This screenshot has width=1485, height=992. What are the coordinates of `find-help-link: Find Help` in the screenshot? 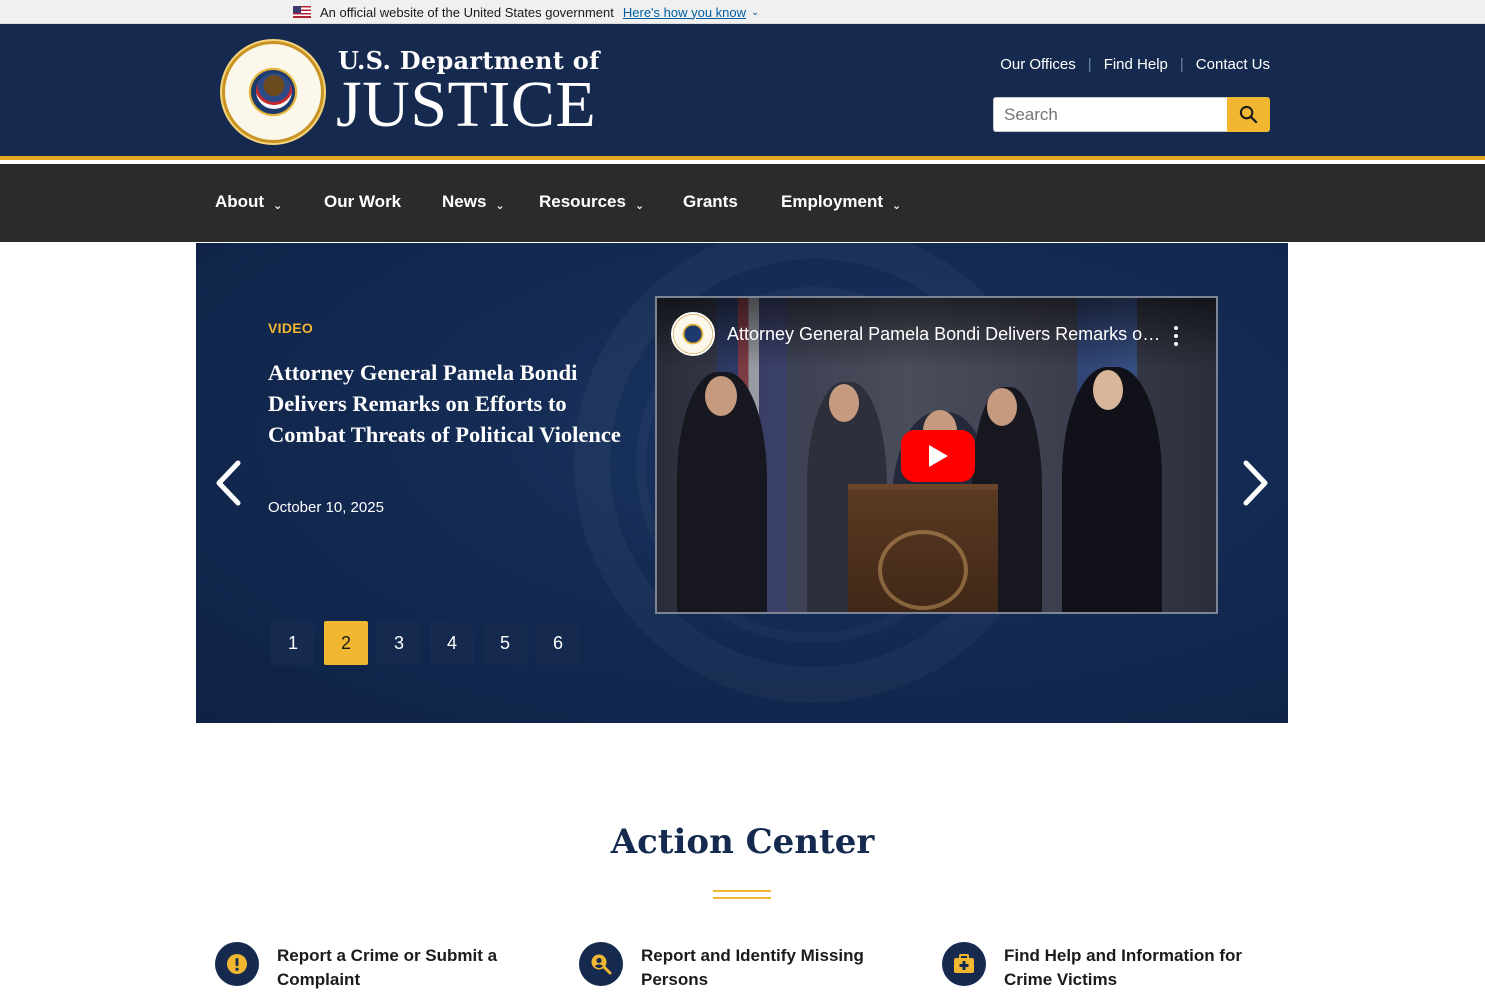 It's located at (1136, 64).